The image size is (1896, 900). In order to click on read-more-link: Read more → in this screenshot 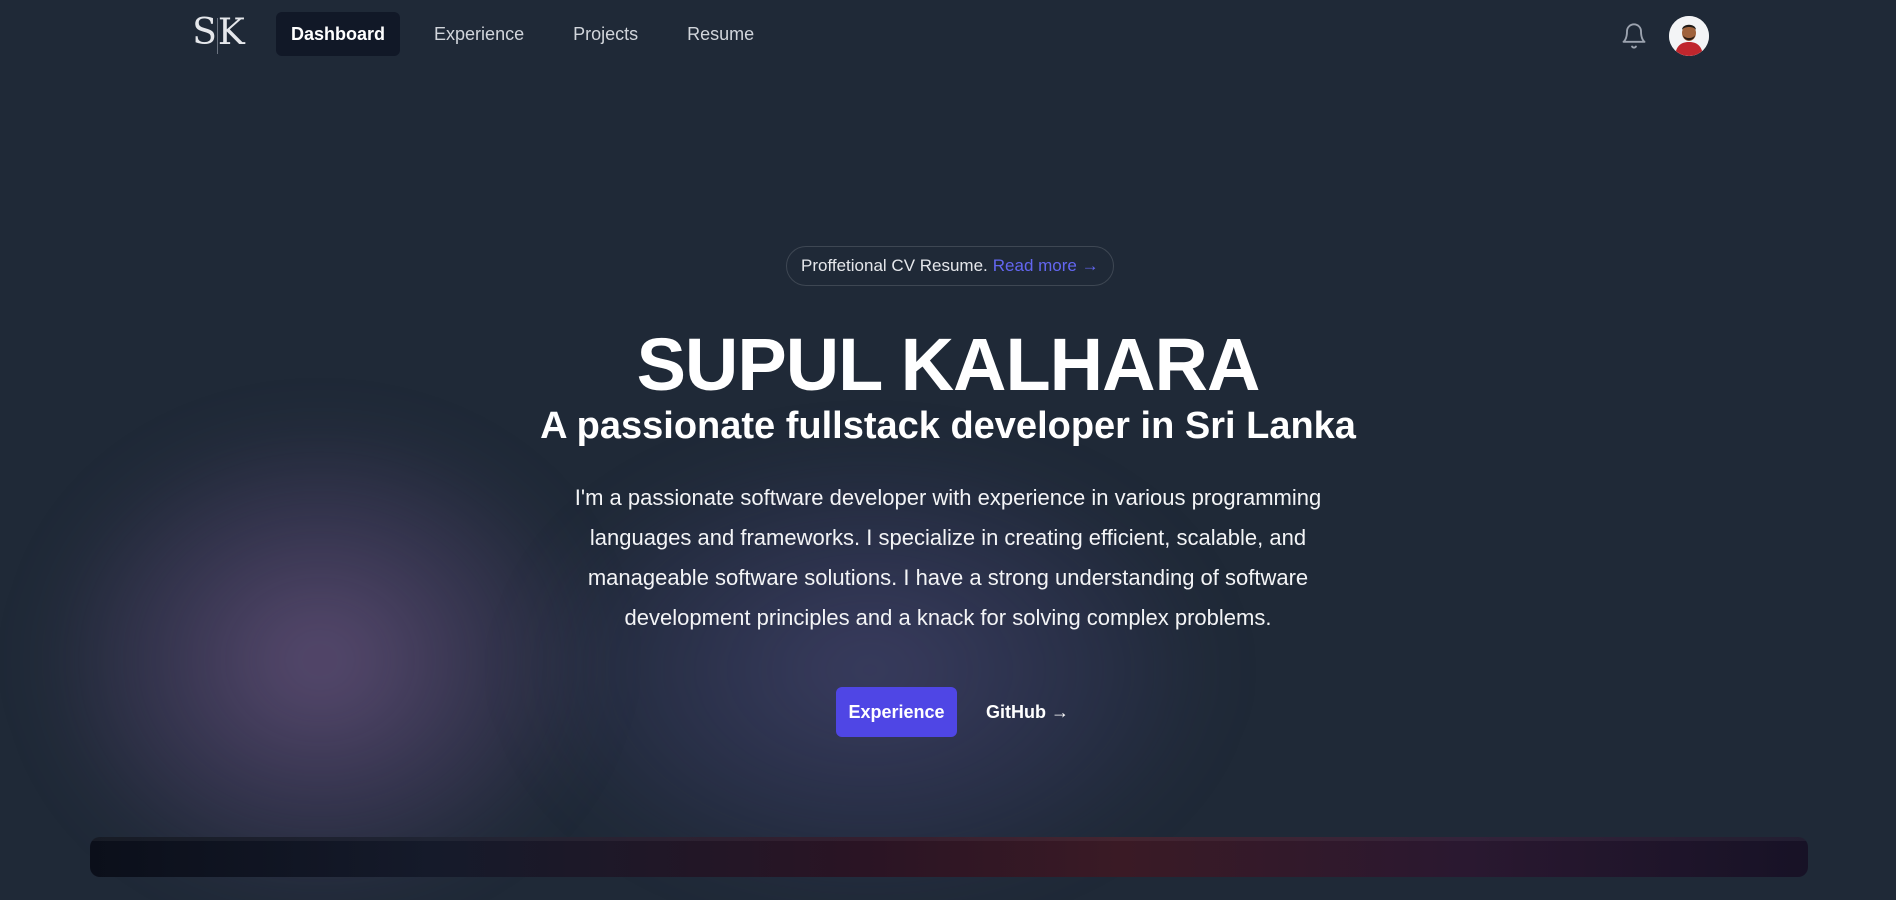, I will do `click(1046, 266)`.